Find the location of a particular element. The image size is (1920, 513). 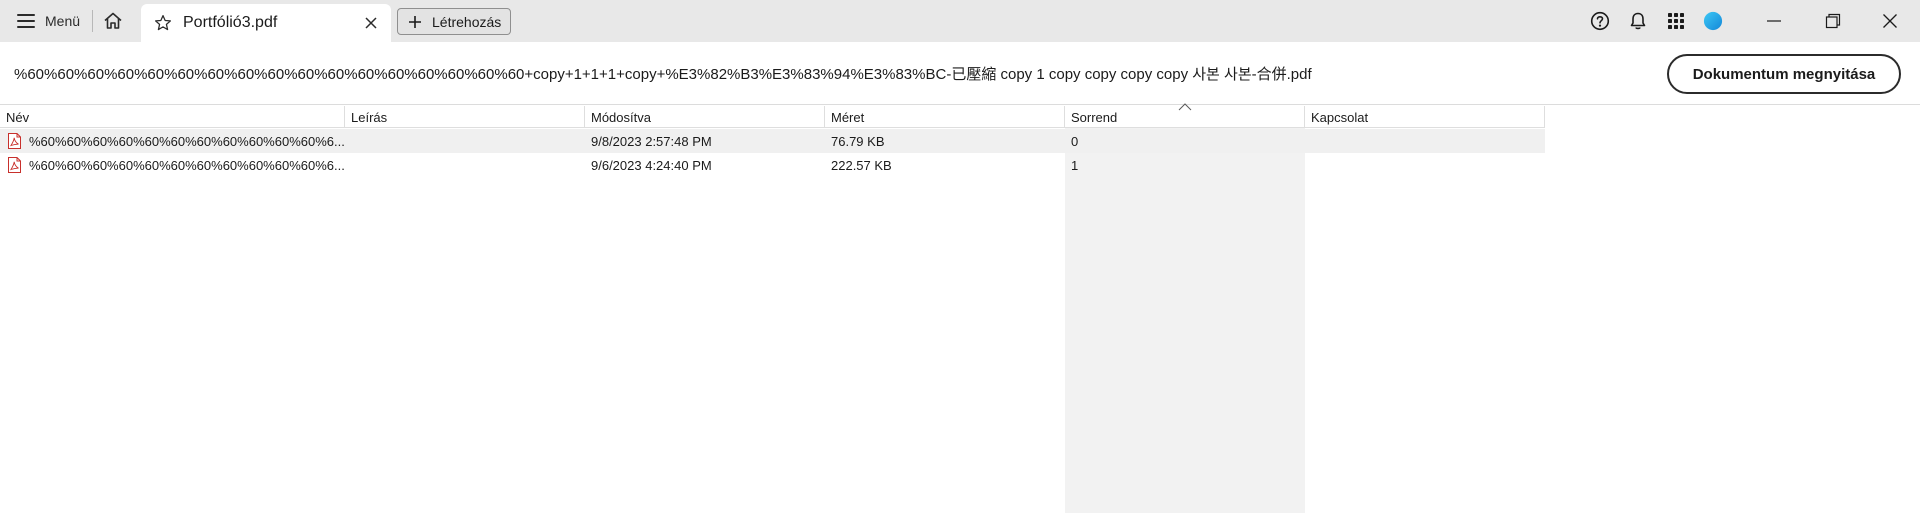

home-button is located at coordinates (113, 21).